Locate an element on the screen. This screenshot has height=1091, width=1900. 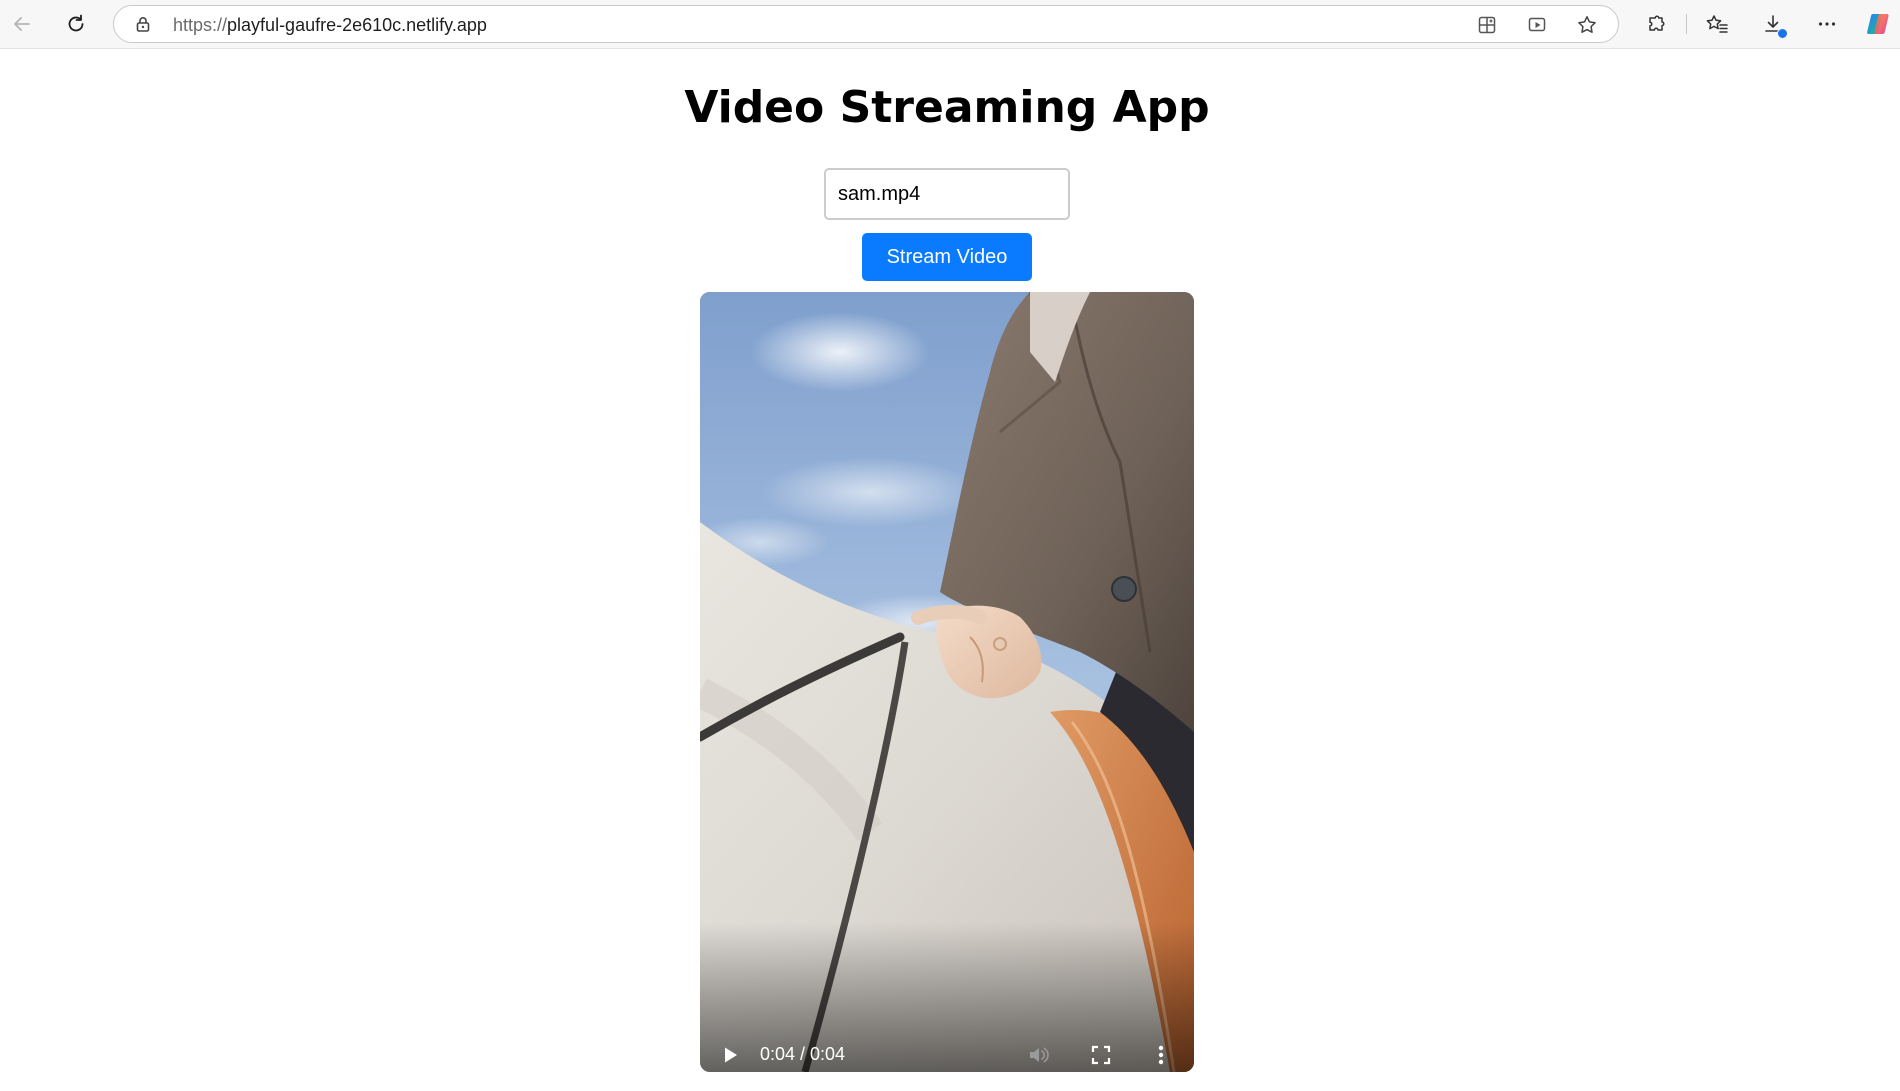
star-icon is located at coordinates (1587, 25).